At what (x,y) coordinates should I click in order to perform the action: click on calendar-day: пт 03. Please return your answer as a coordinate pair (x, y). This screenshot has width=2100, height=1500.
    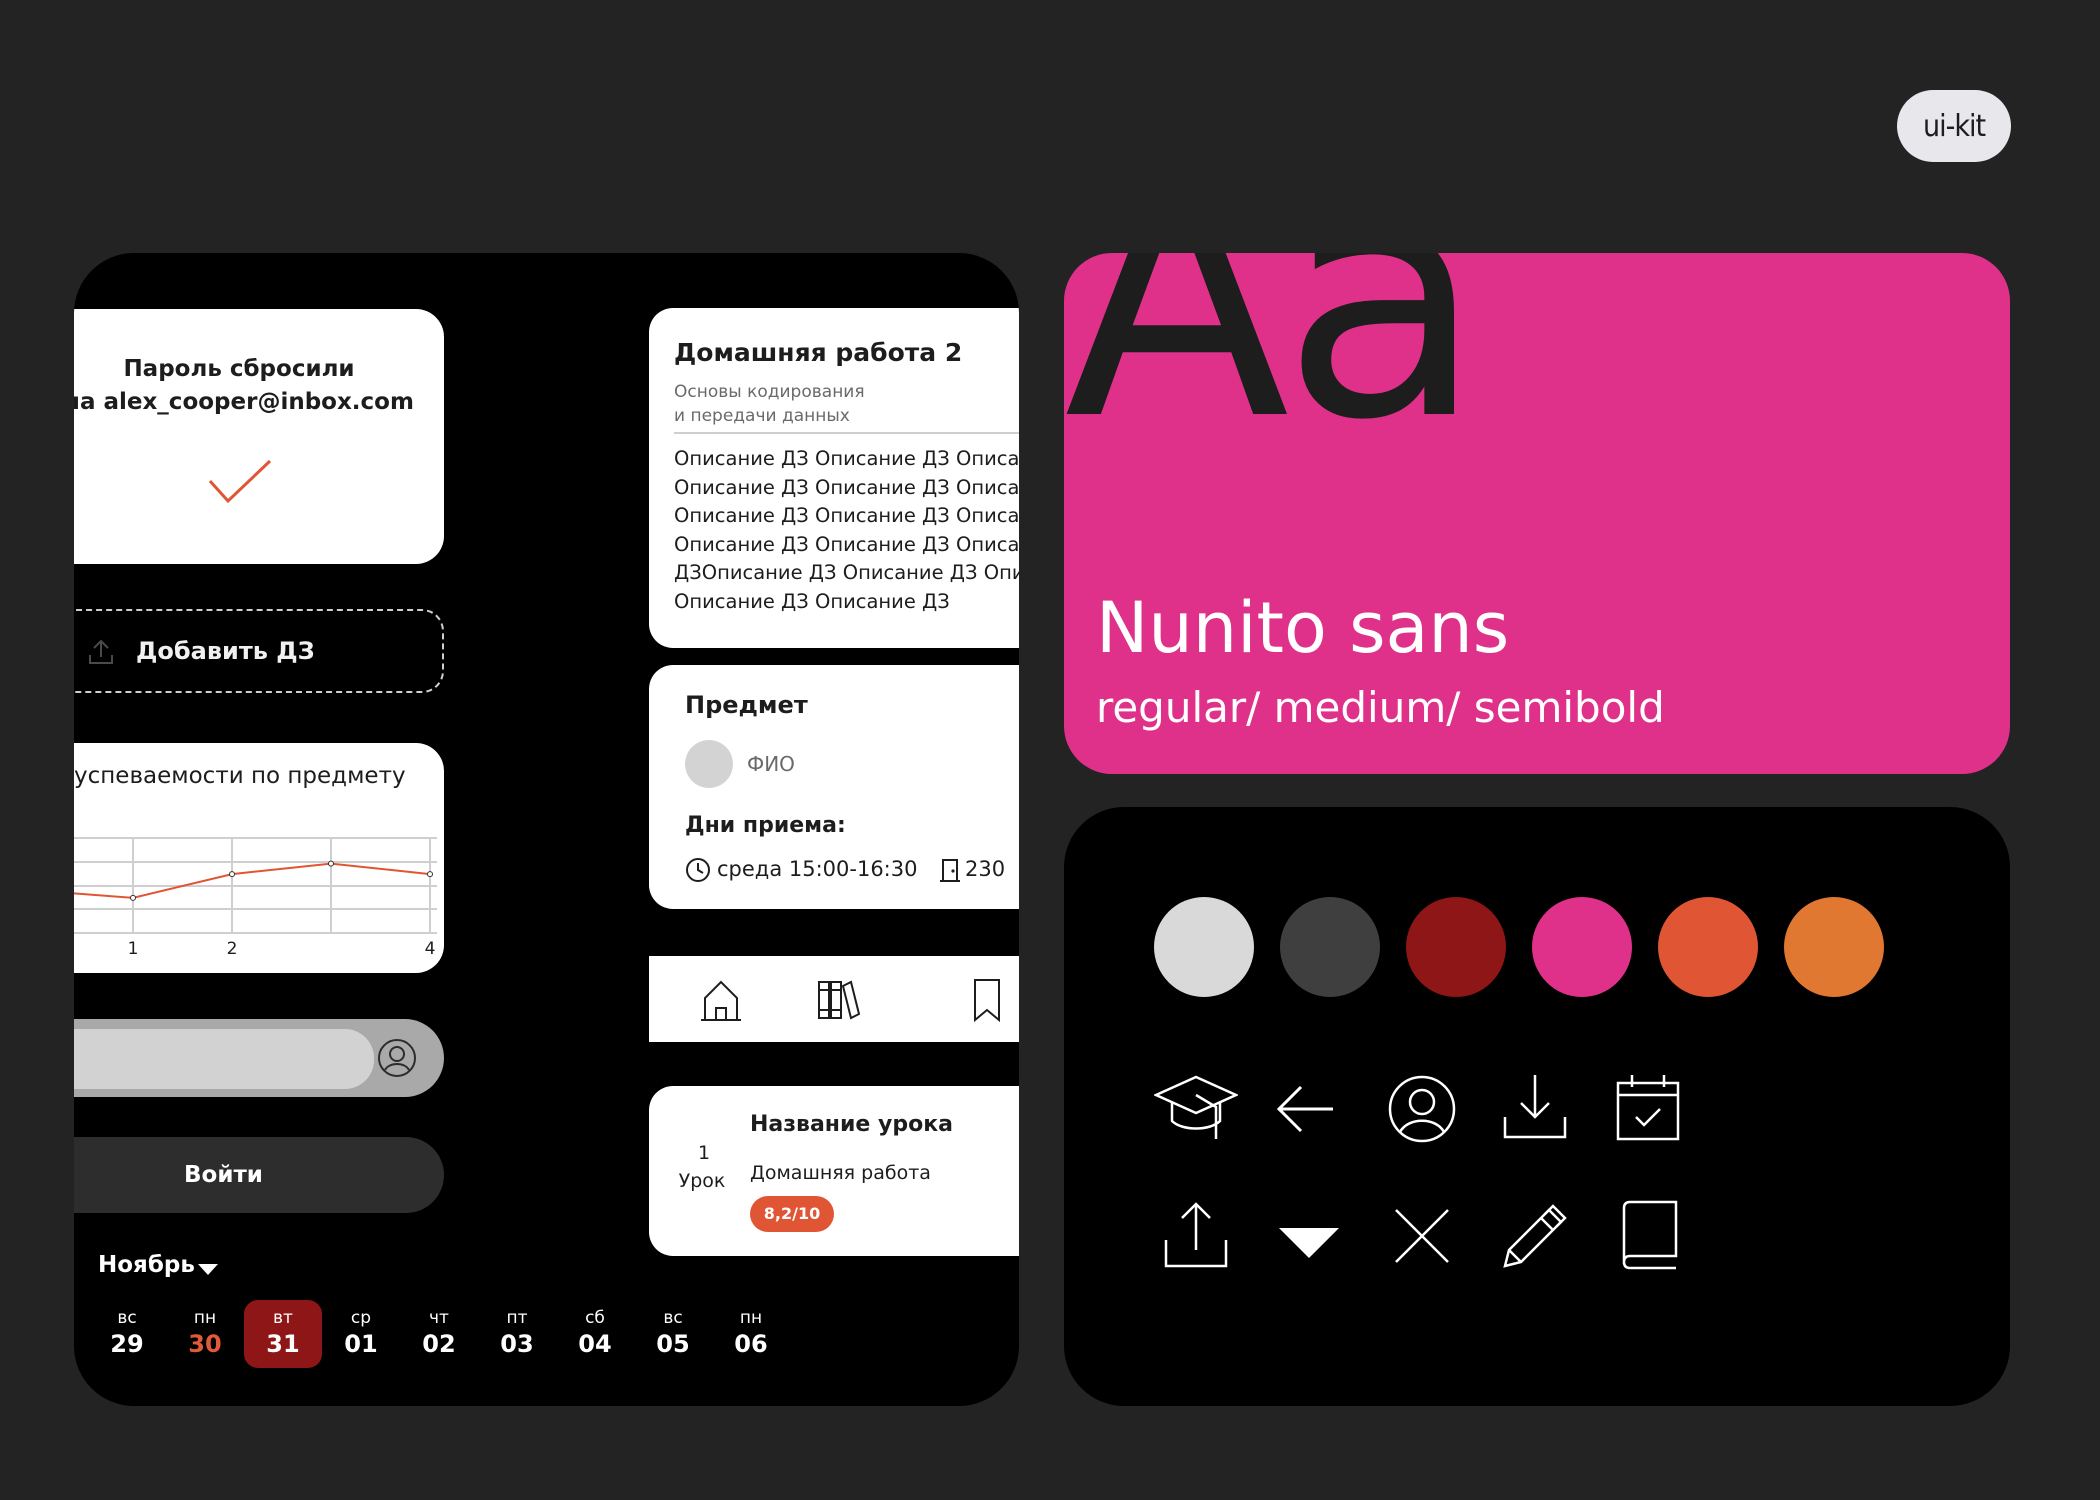
    Looking at the image, I should click on (517, 1334).